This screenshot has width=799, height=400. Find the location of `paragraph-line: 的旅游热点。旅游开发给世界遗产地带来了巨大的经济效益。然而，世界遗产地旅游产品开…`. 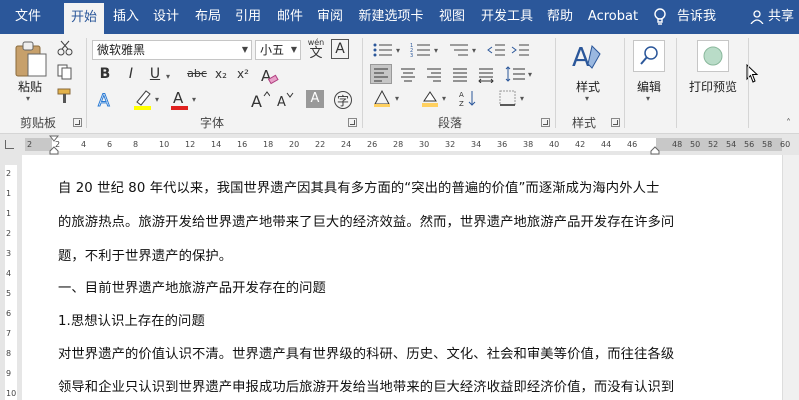

paragraph-line: 的旅游热点。旅游开发给世界遗产地带来了巨大的经济效益。然而，世界遗产地旅游产品开… is located at coordinates (366, 220).